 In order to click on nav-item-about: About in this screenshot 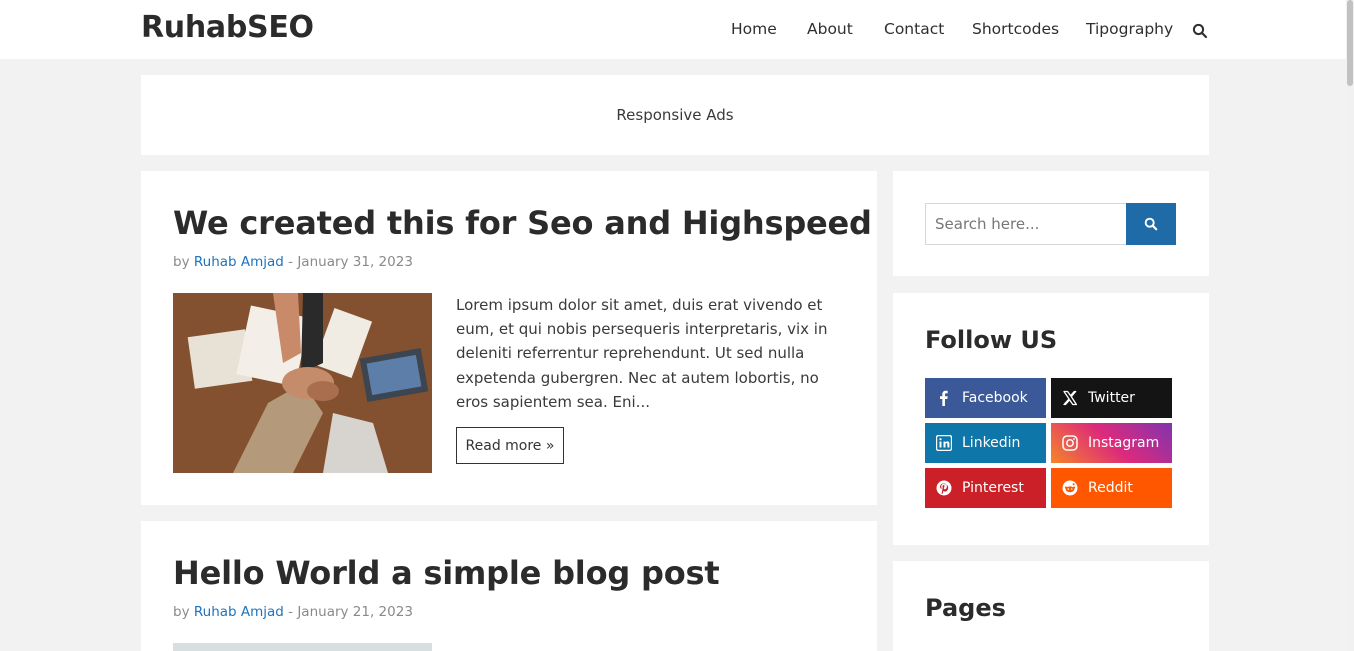, I will do `click(830, 29)`.